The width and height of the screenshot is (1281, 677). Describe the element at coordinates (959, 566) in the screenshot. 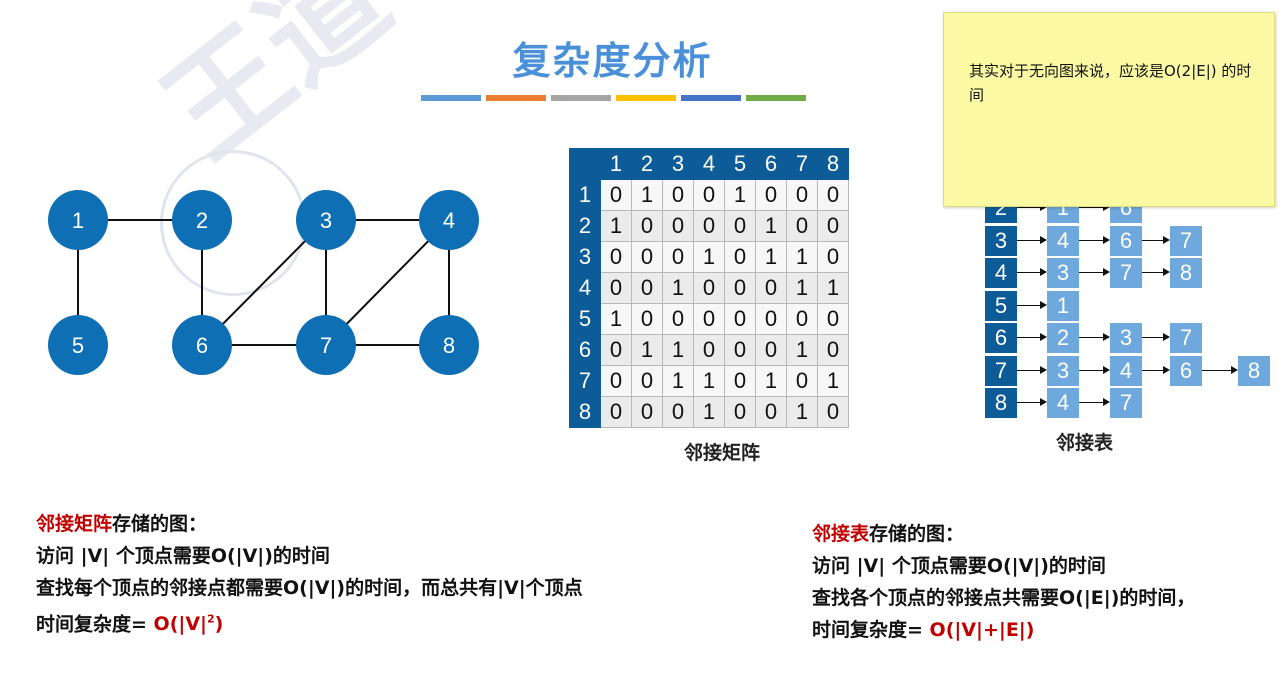

I see `list-line-visit: 访问 |V| 个顶点需要O(|V|)的时间` at that location.